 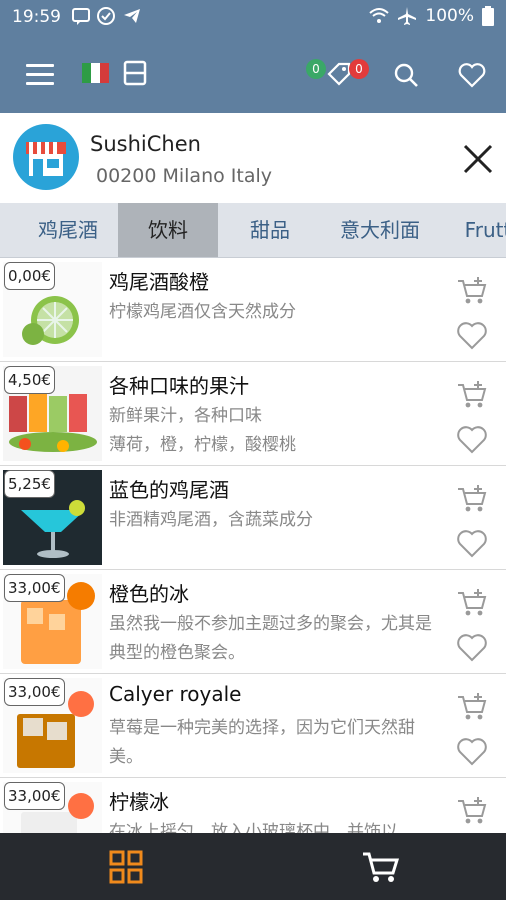 What do you see at coordinates (184, 176) in the screenshot?
I see `shop-address: 00200 Milano Italy` at bounding box center [184, 176].